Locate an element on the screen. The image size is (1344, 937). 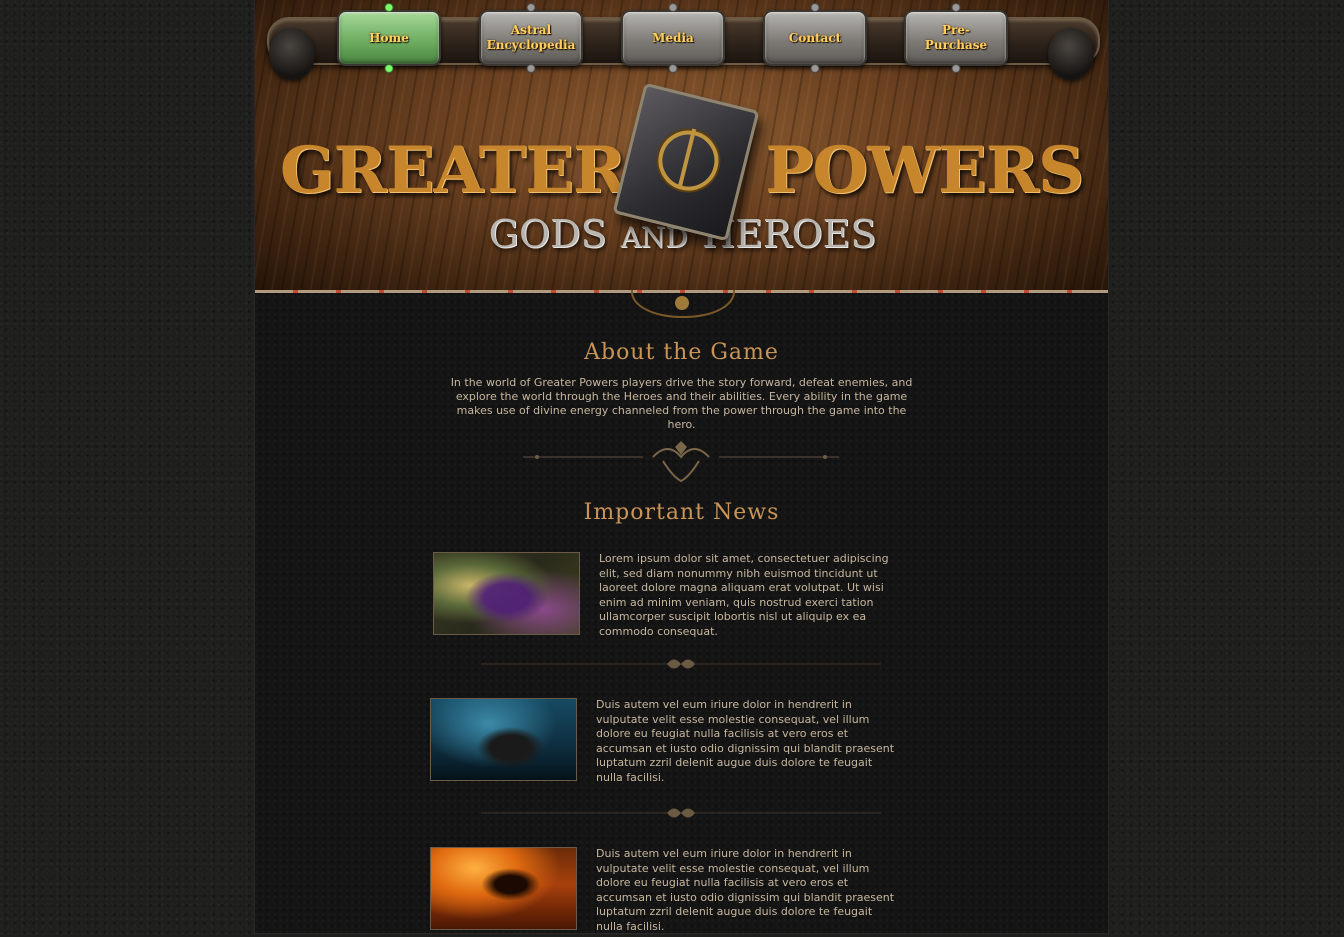
about-heading: About the Game is located at coordinates (681, 352).